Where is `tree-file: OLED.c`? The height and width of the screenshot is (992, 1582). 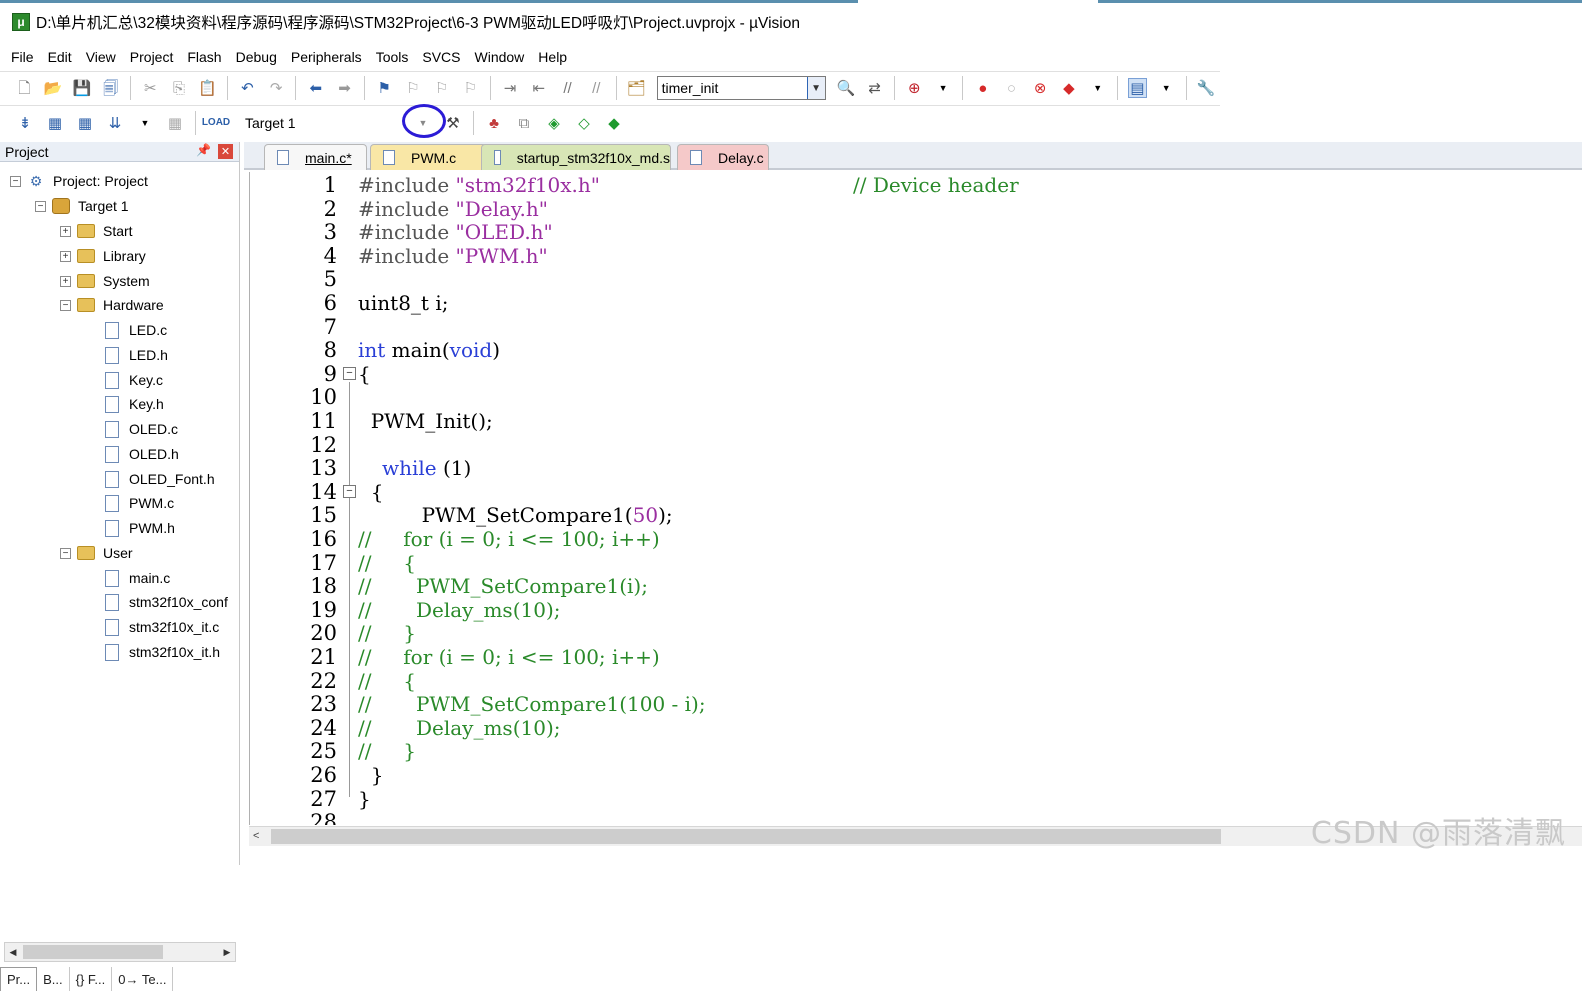 tree-file: OLED.c is located at coordinates (141, 429).